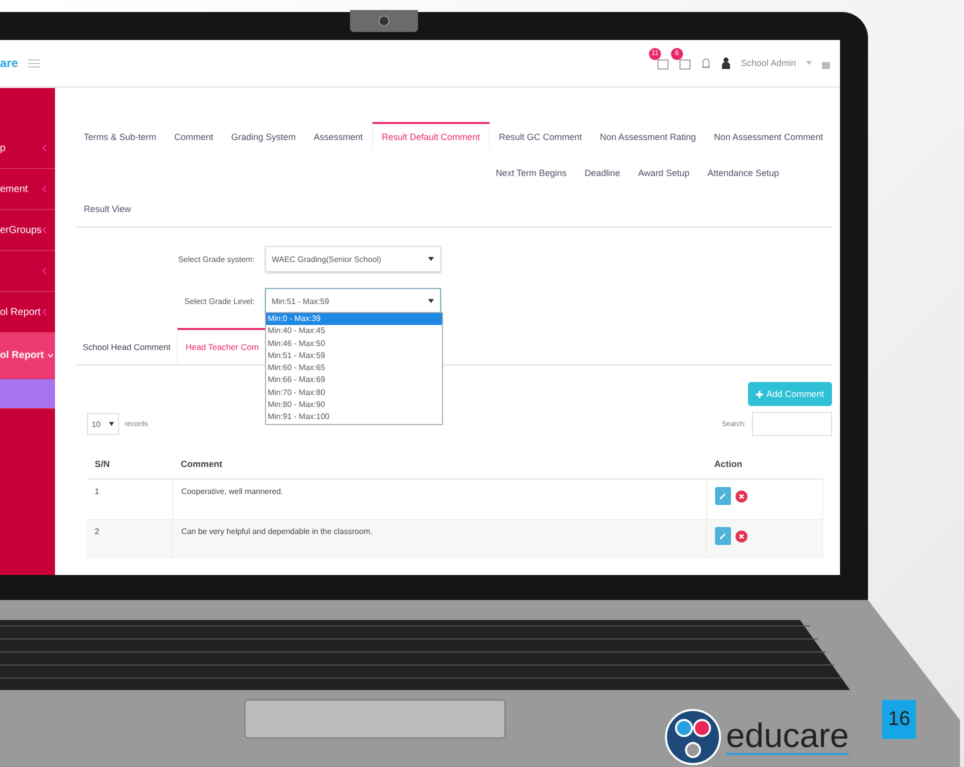 This screenshot has height=767, width=964. Describe the element at coordinates (9, 63) in the screenshot. I see `logo-text: are` at that location.